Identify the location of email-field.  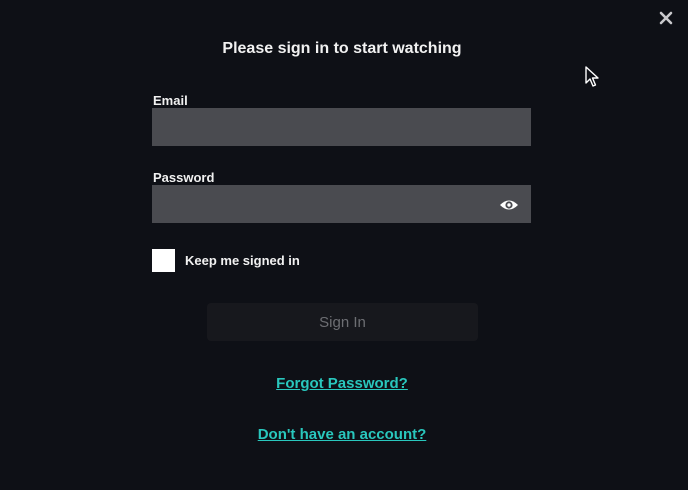
(341, 127).